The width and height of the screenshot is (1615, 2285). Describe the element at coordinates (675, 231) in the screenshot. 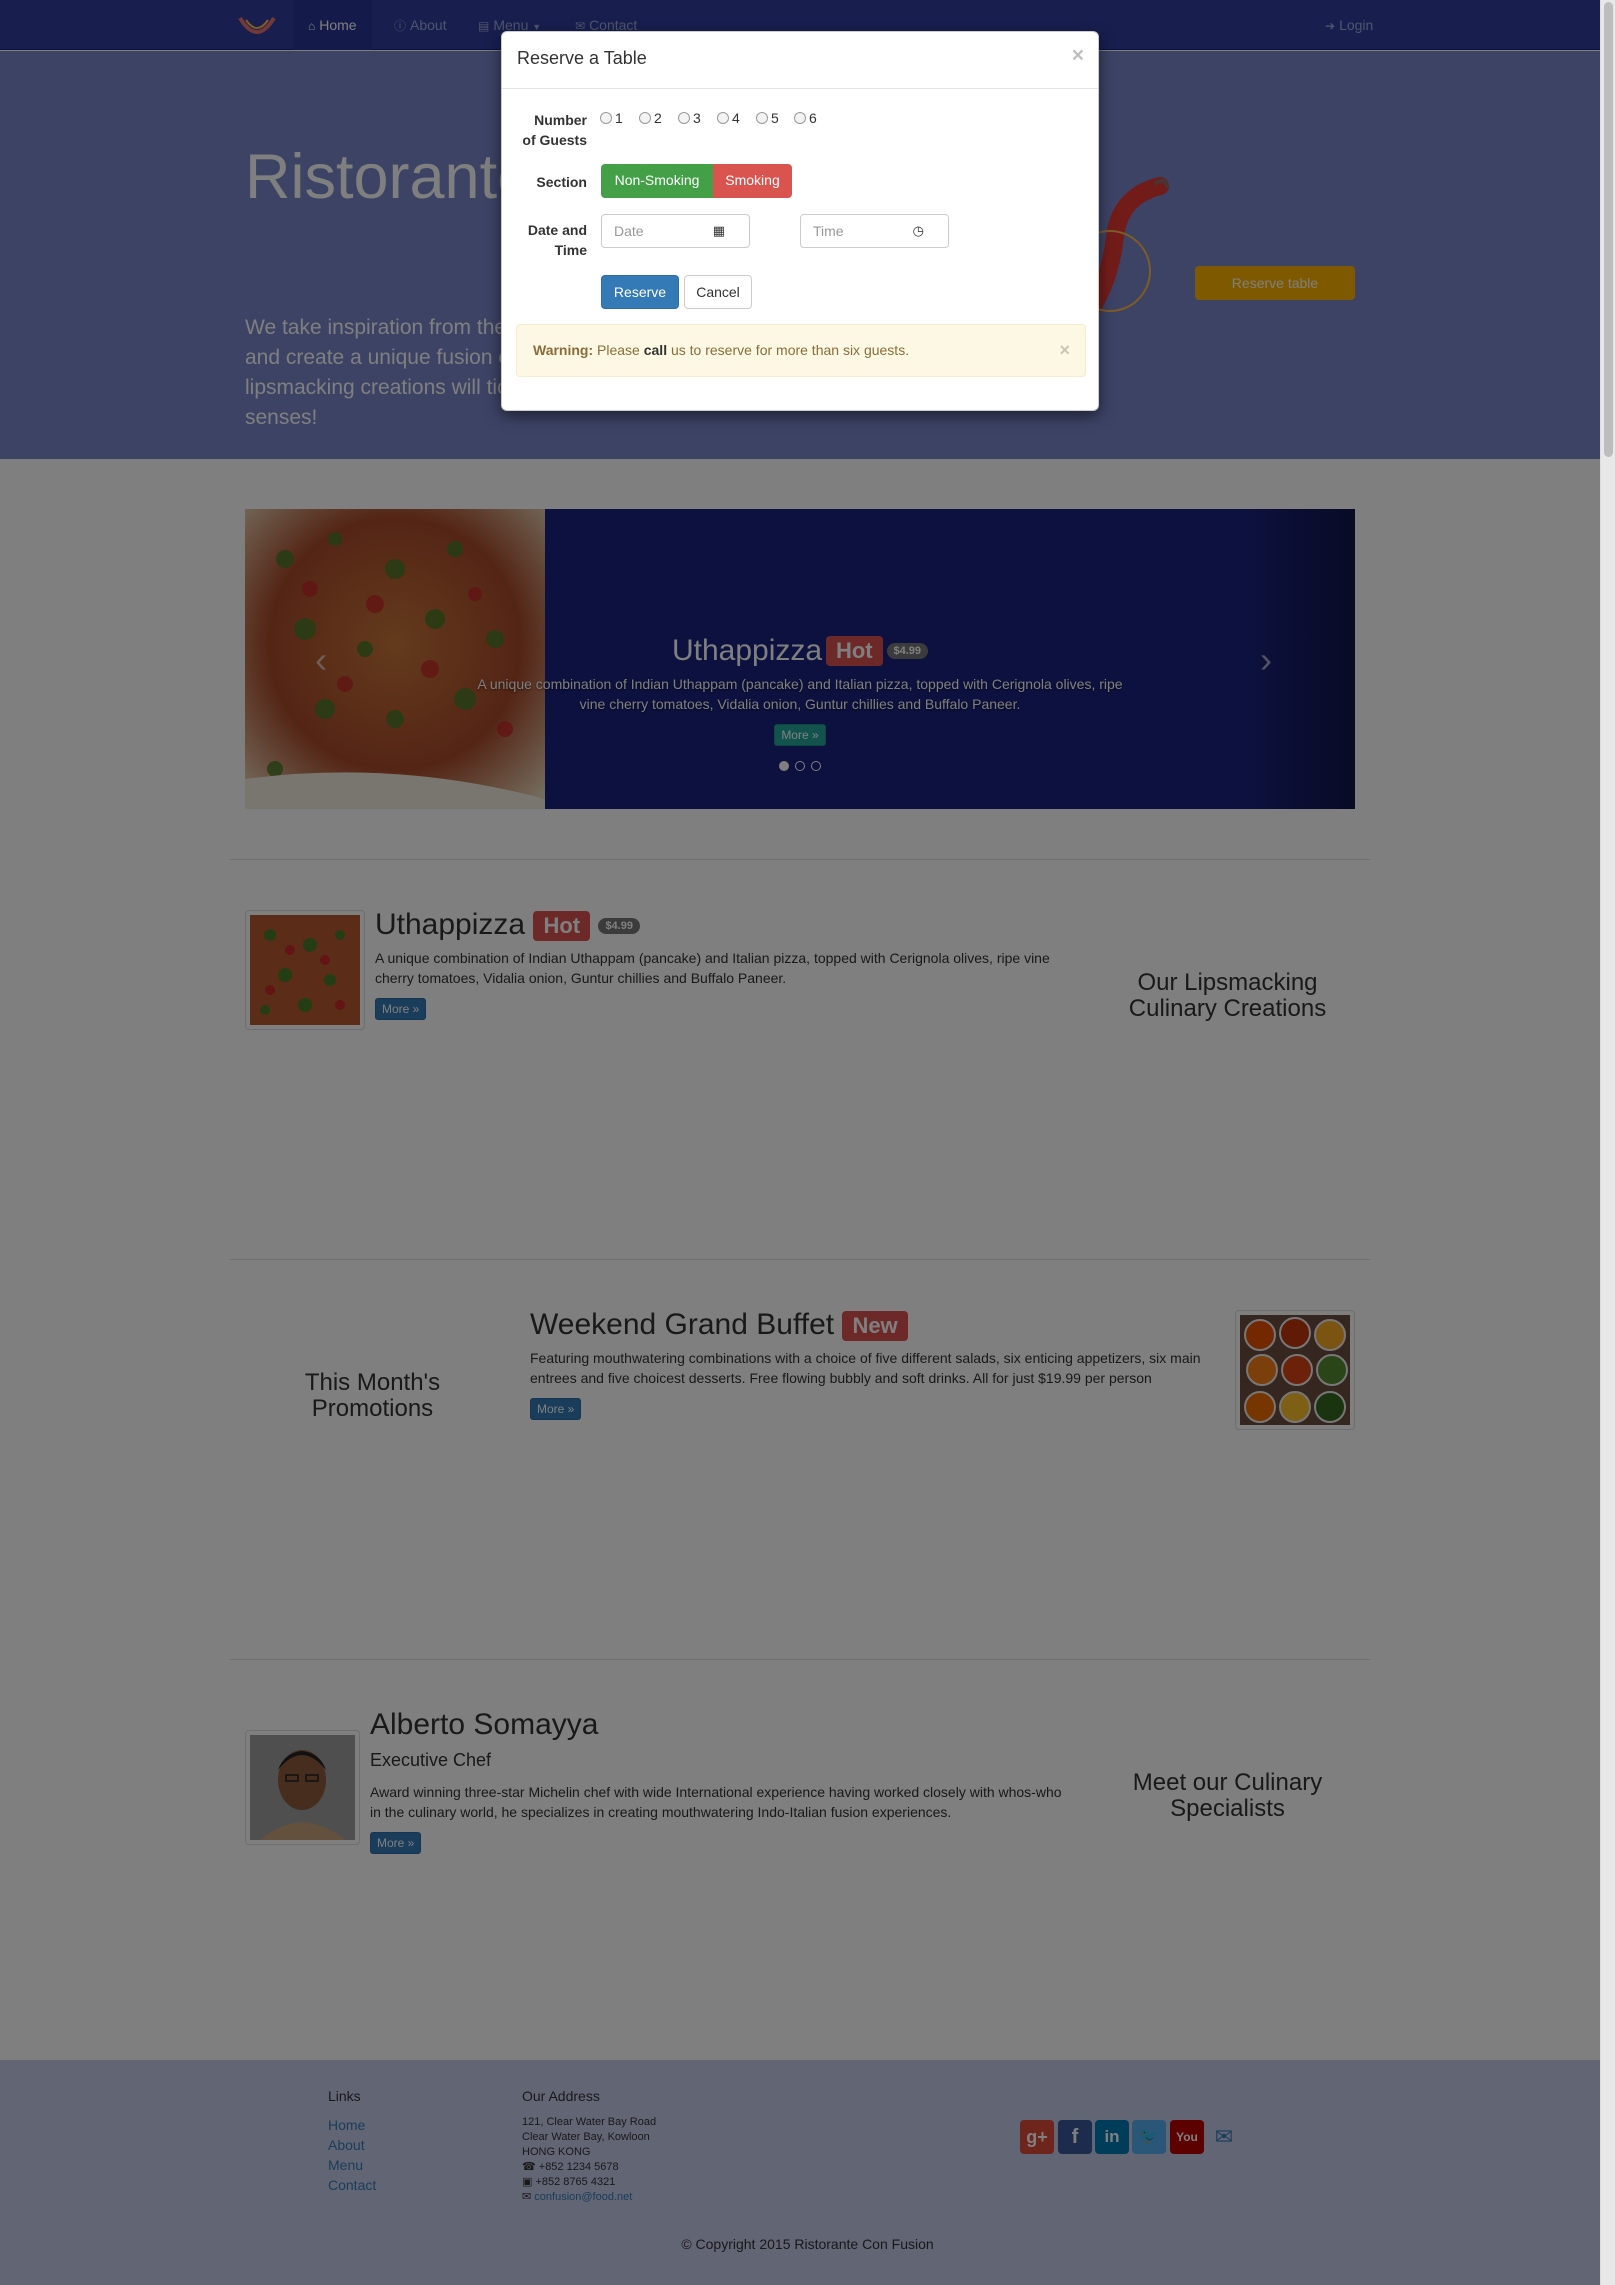

I see `date-input: Date ▦` at that location.